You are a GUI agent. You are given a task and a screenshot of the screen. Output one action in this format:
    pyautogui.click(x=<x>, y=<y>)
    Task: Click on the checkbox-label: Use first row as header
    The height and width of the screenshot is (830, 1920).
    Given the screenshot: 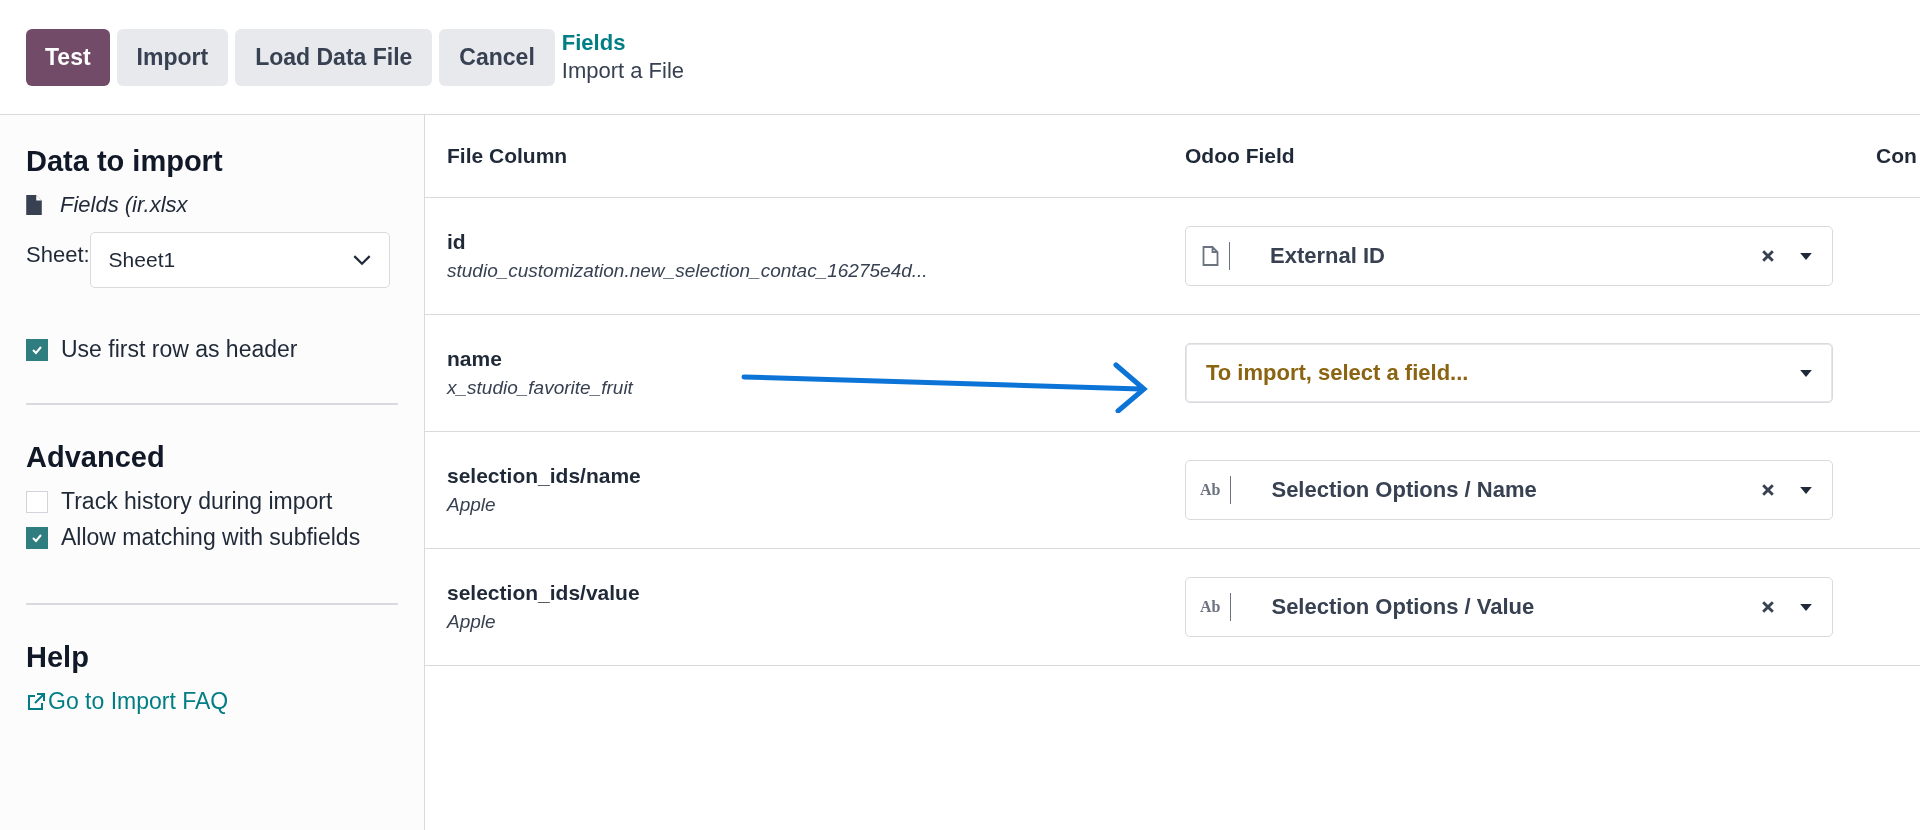 What is the action you would take?
    pyautogui.click(x=179, y=349)
    